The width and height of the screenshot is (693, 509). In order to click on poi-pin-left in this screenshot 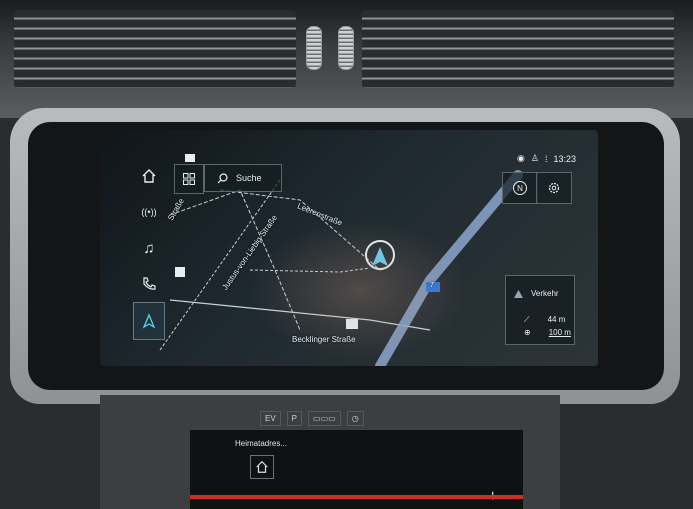, I will do `click(180, 272)`.